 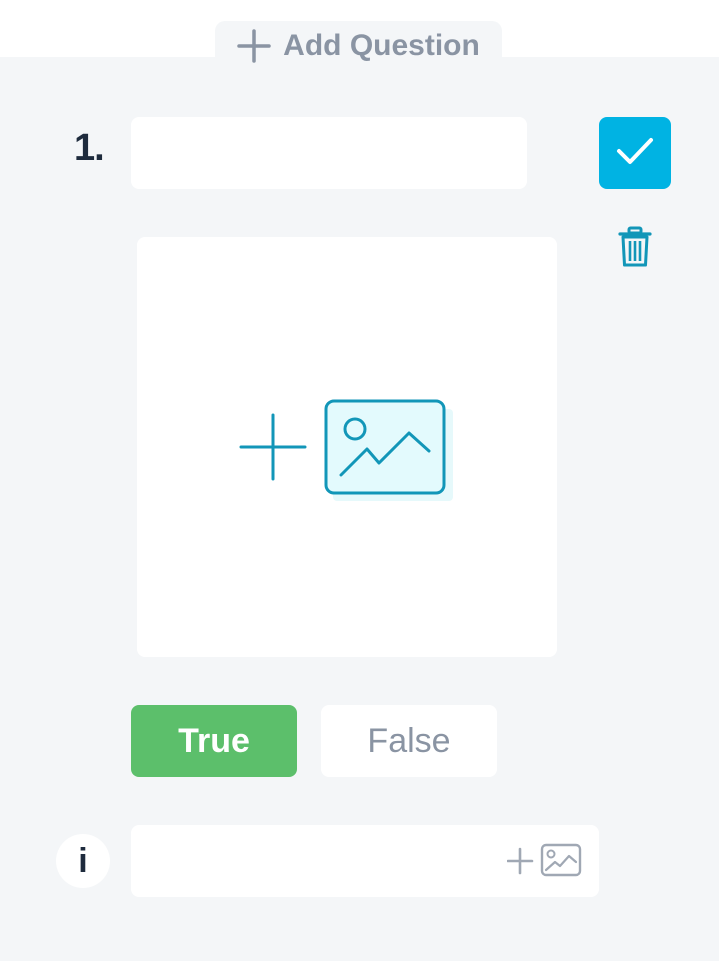 I want to click on add-image-icon, so click(x=544, y=863).